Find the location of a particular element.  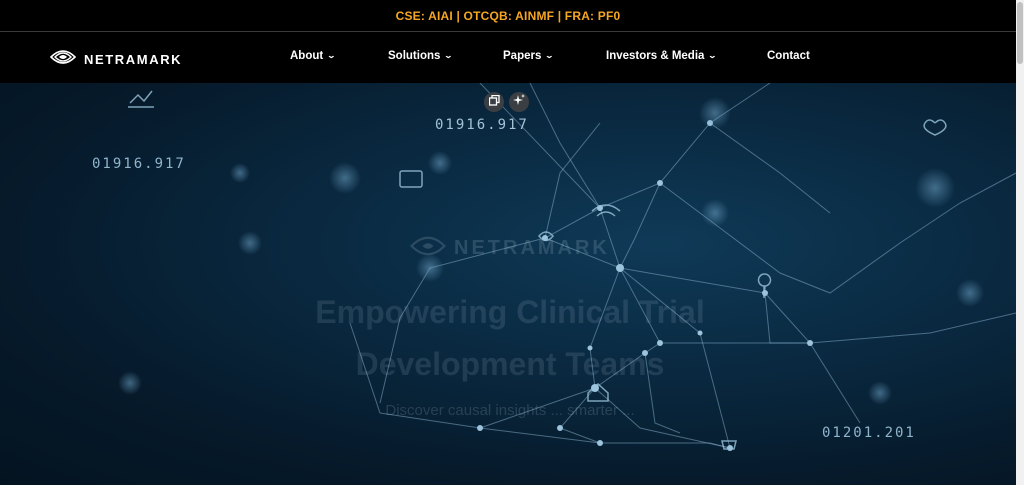

nav-papers: Papers ⌄ is located at coordinates (529, 56).